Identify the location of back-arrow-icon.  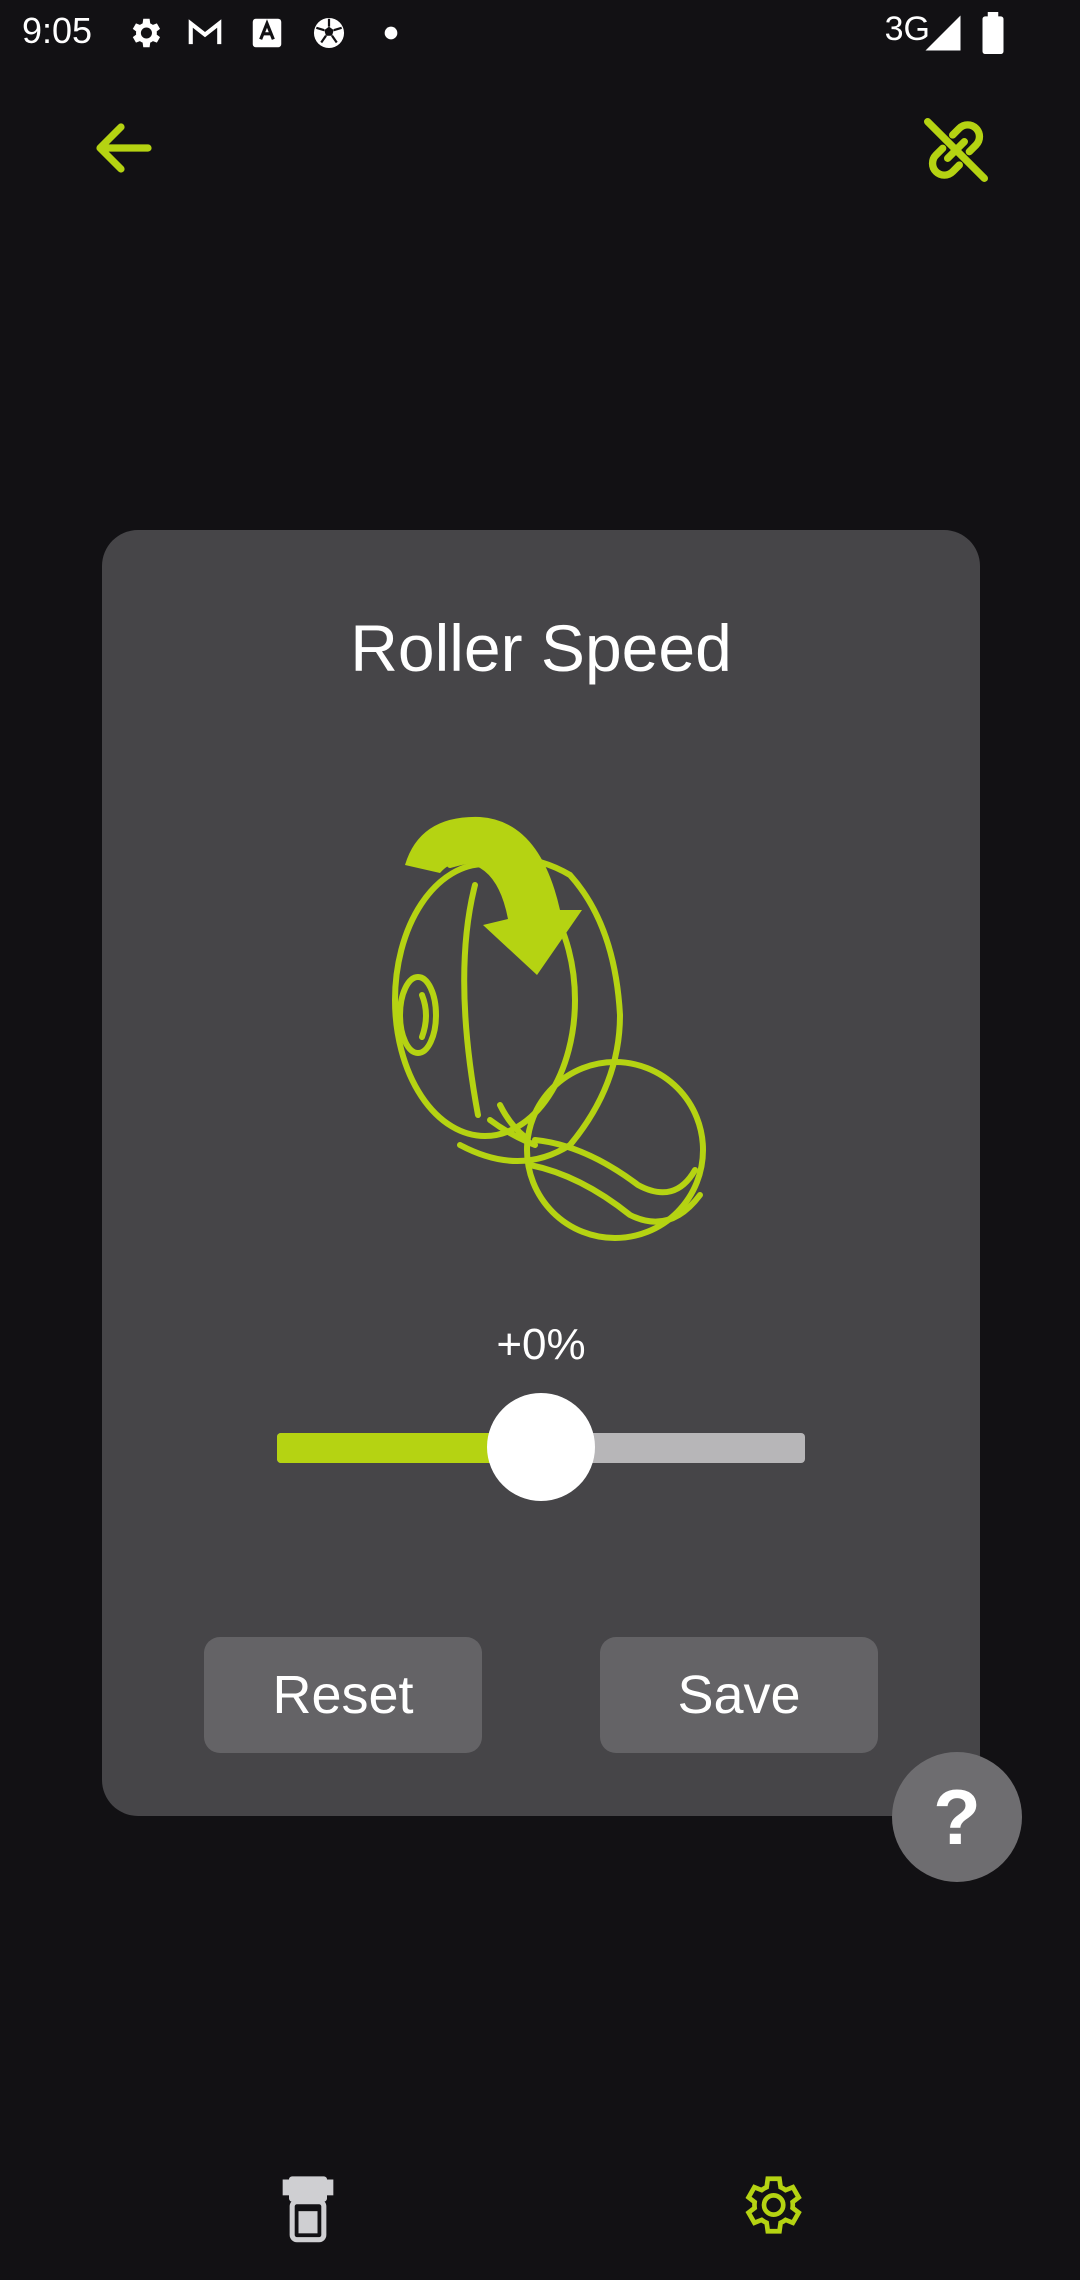
(124, 148).